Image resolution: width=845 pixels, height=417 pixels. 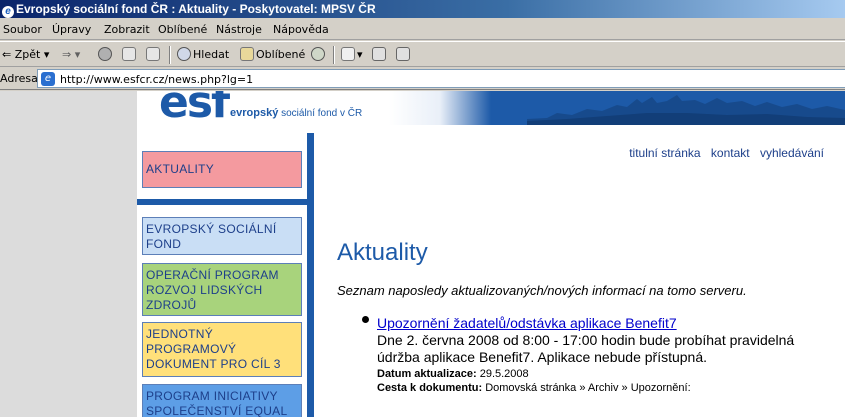 What do you see at coordinates (301, 29) in the screenshot?
I see `menu-help: Nápověda` at bounding box center [301, 29].